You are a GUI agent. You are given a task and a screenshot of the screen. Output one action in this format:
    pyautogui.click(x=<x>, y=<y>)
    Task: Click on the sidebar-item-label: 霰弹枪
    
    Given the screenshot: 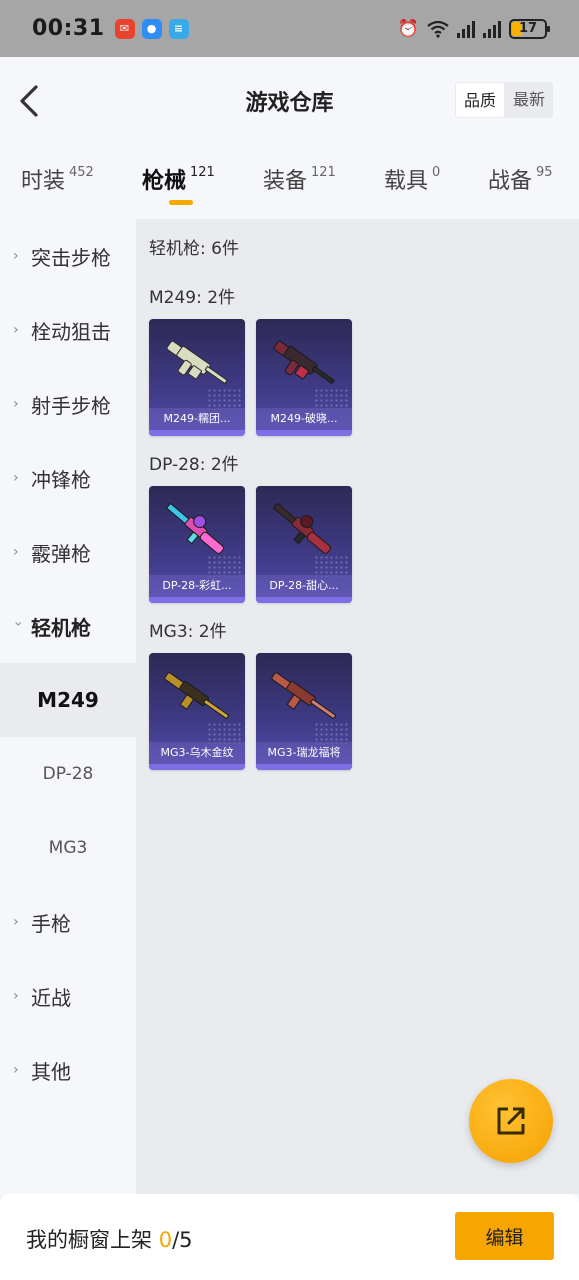 What is the action you would take?
    pyautogui.click(x=61, y=553)
    